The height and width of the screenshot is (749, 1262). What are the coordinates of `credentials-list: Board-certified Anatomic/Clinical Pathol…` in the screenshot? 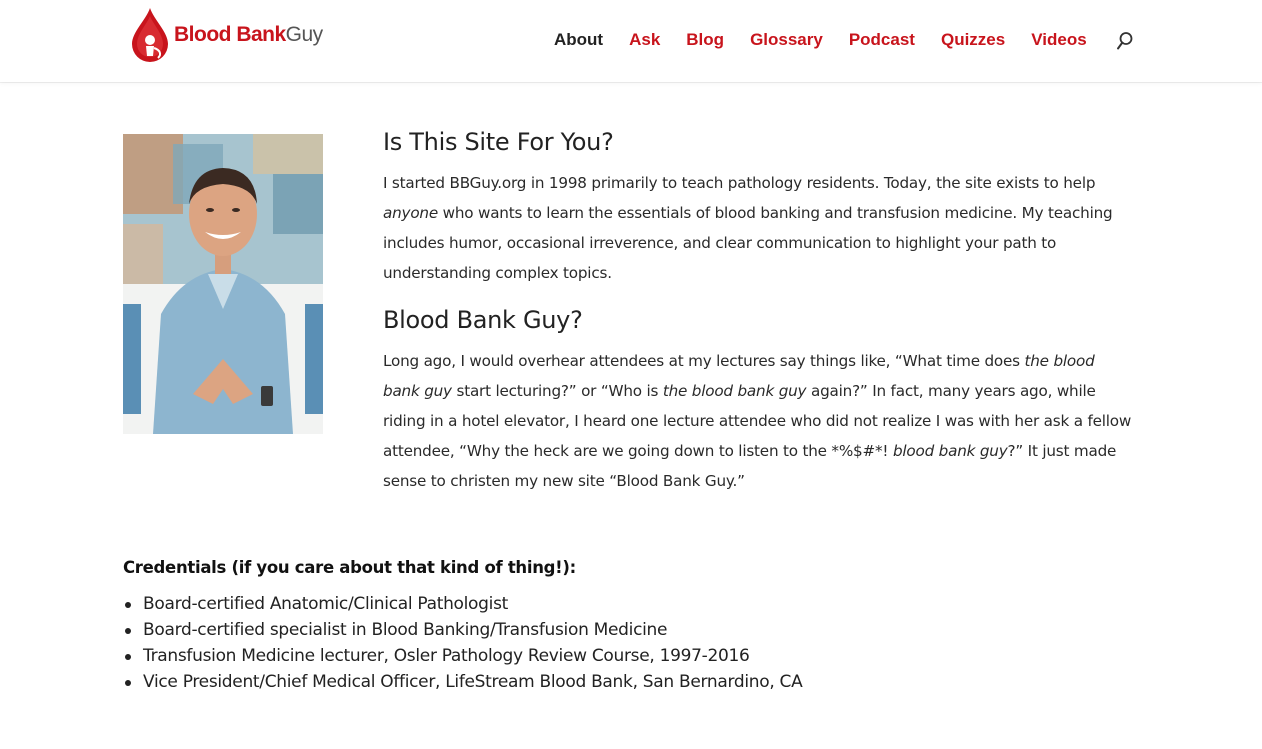 It's located at (628, 643).